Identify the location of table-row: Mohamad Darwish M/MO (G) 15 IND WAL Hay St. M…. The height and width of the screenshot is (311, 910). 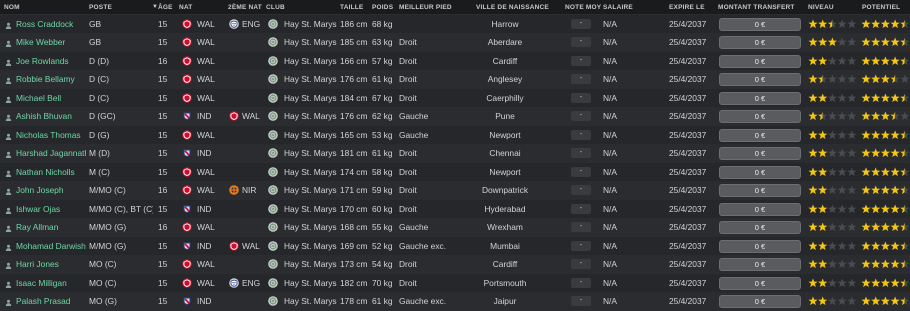
(455, 246).